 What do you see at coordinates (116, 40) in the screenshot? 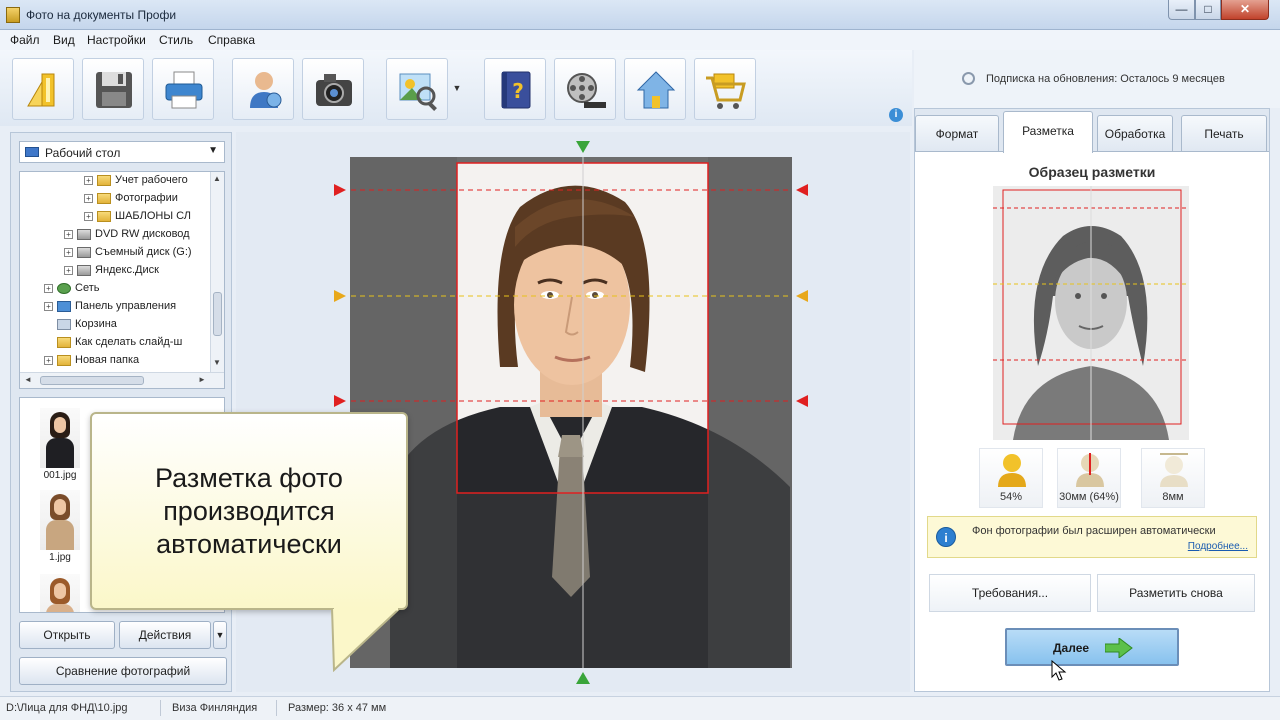
I see `menu-settings: Настройки` at bounding box center [116, 40].